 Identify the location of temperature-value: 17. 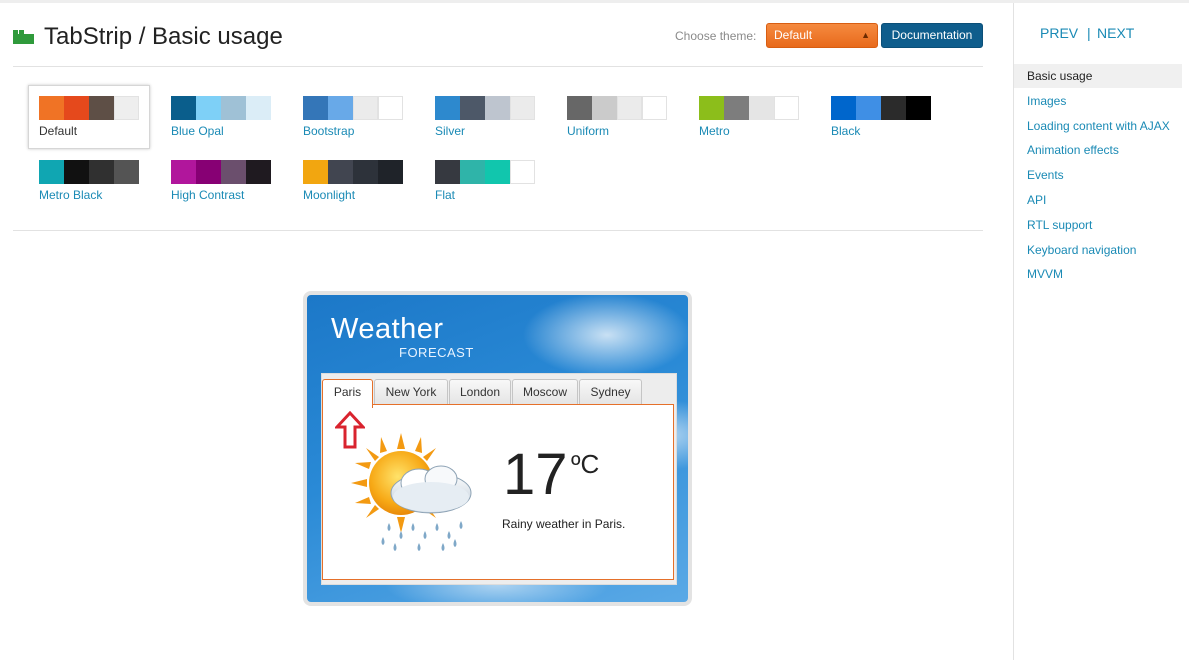
(535, 474).